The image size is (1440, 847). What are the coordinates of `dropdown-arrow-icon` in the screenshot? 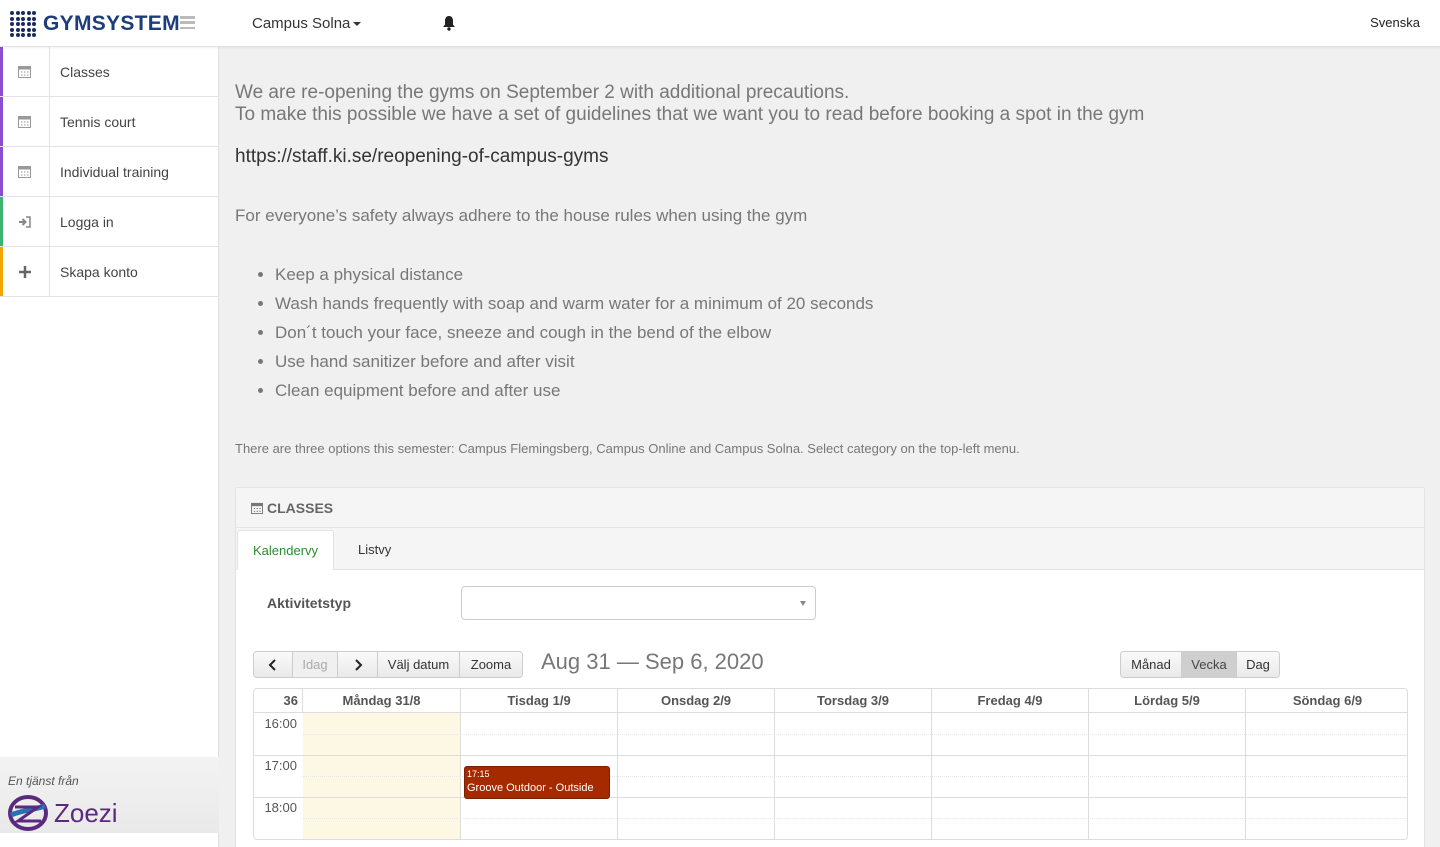 It's located at (803, 603).